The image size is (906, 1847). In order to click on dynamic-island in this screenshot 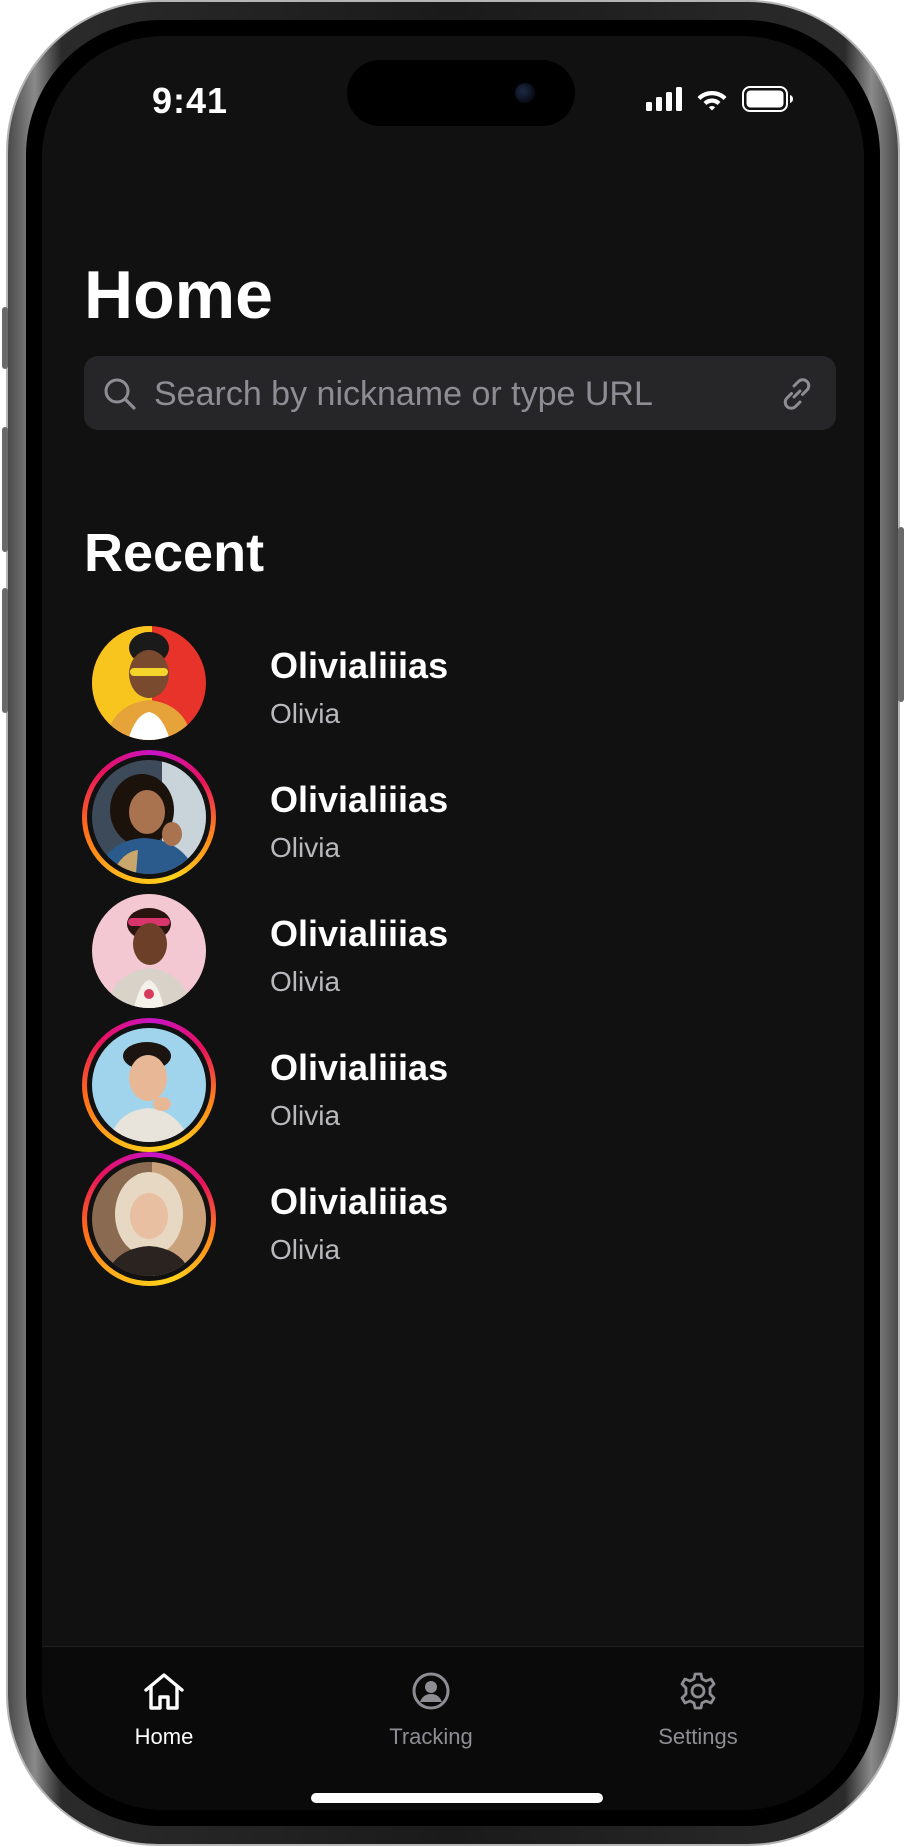, I will do `click(461, 93)`.